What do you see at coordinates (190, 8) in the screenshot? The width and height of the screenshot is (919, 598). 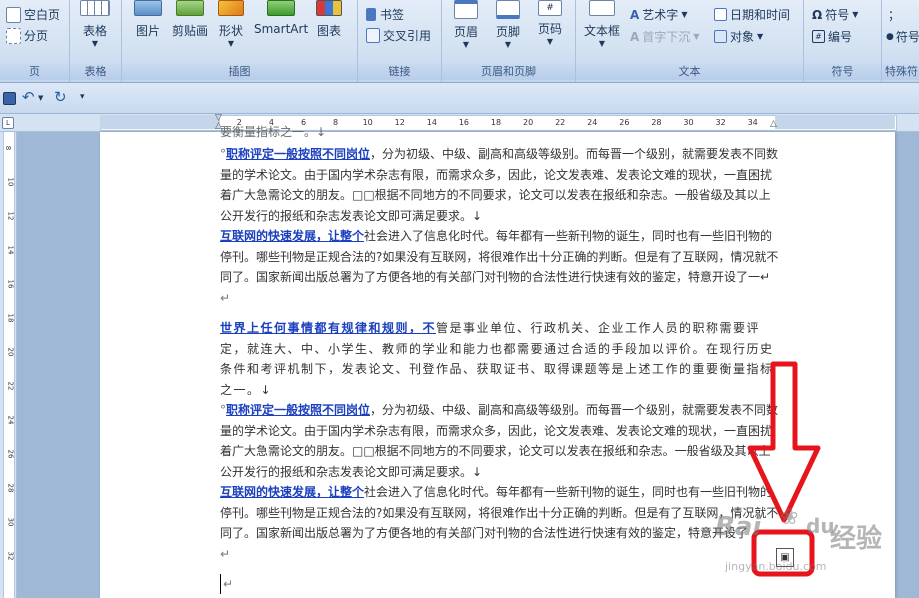 I see `clipart-icon` at bounding box center [190, 8].